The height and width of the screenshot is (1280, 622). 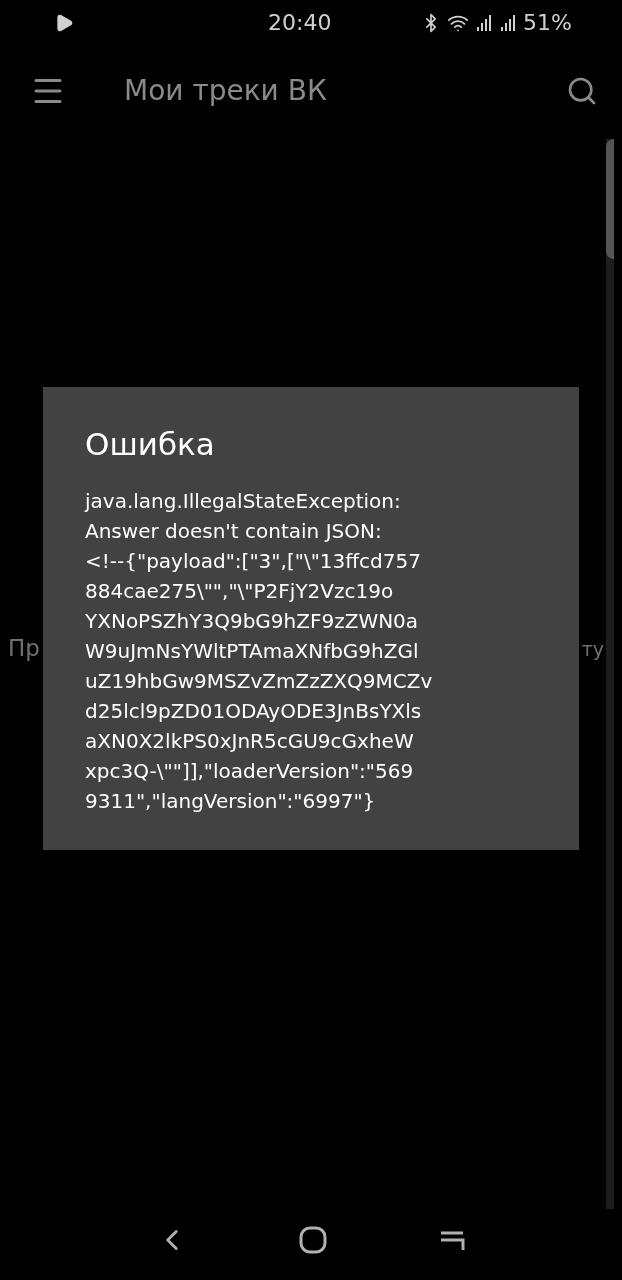 I want to click on dialog-title: Ошибка, so click(x=150, y=444).